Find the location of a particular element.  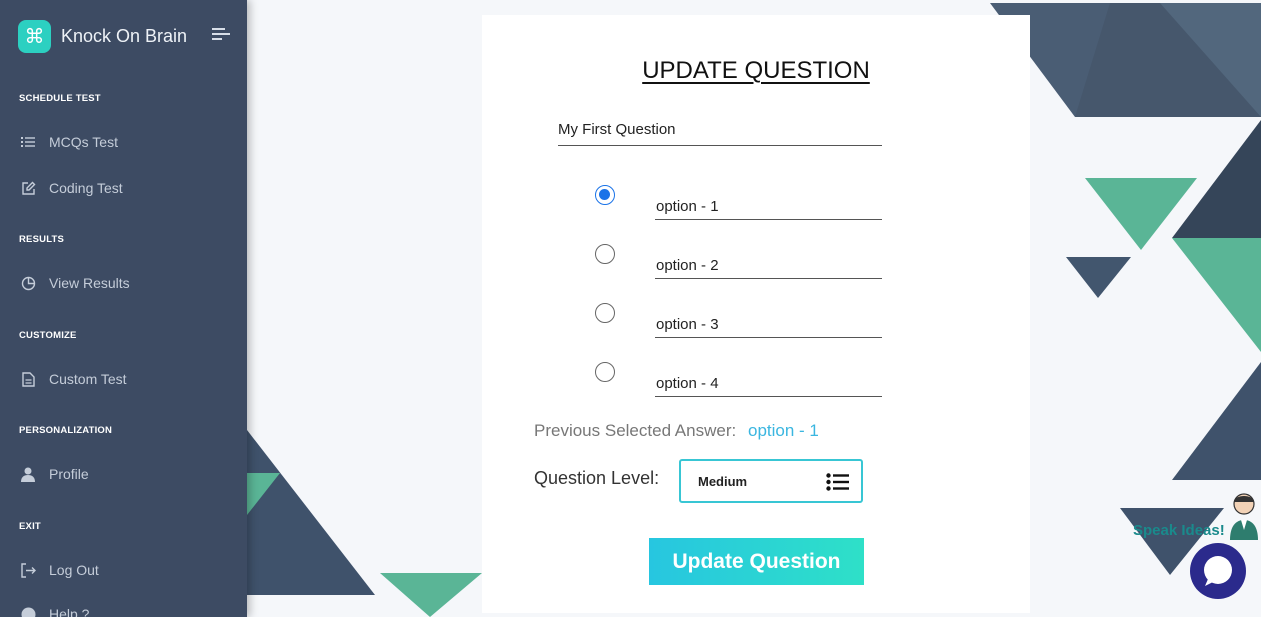

sidebar-item-mcqs-test: MCQs Test is located at coordinates (69, 142).